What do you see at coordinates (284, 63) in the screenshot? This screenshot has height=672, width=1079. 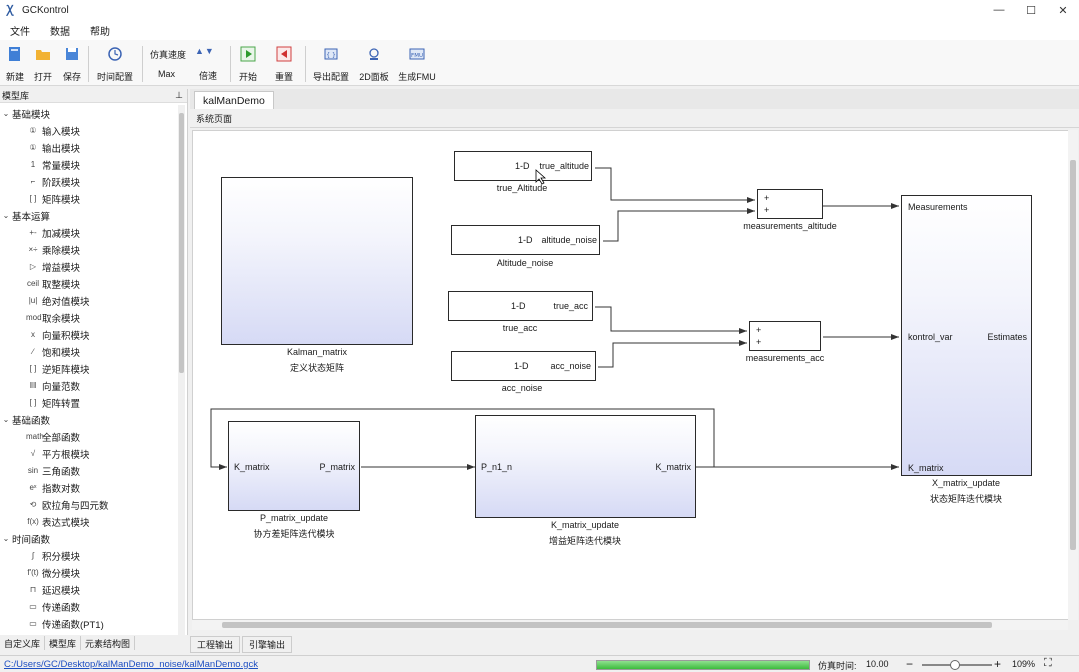 I see `reset-button: 重置` at bounding box center [284, 63].